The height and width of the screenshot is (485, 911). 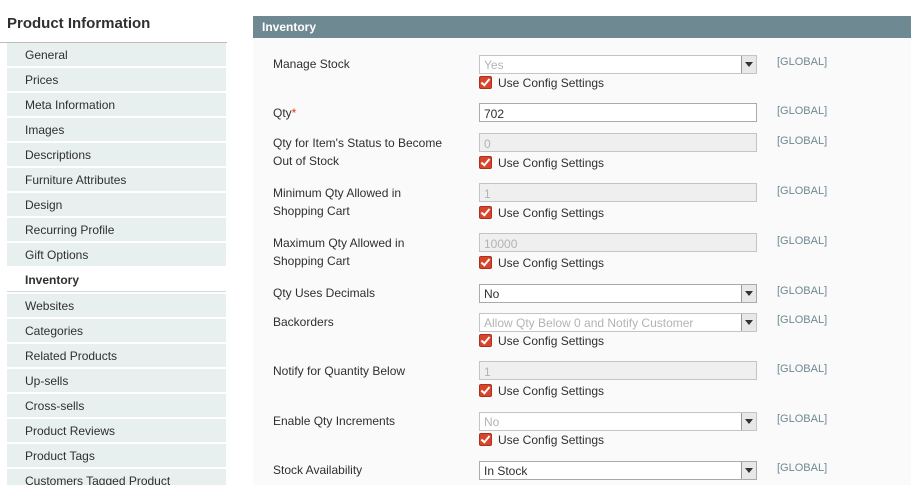 What do you see at coordinates (318, 470) in the screenshot?
I see `stock-availability-label: Stock Availability` at bounding box center [318, 470].